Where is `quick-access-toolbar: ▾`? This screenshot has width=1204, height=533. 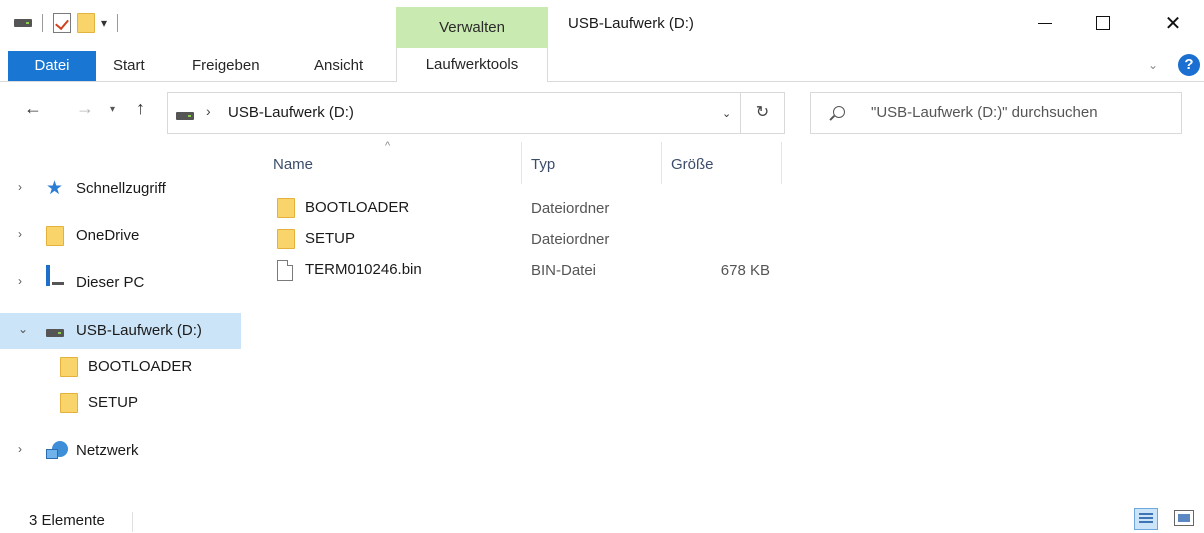 quick-access-toolbar: ▾ is located at coordinates (68, 23).